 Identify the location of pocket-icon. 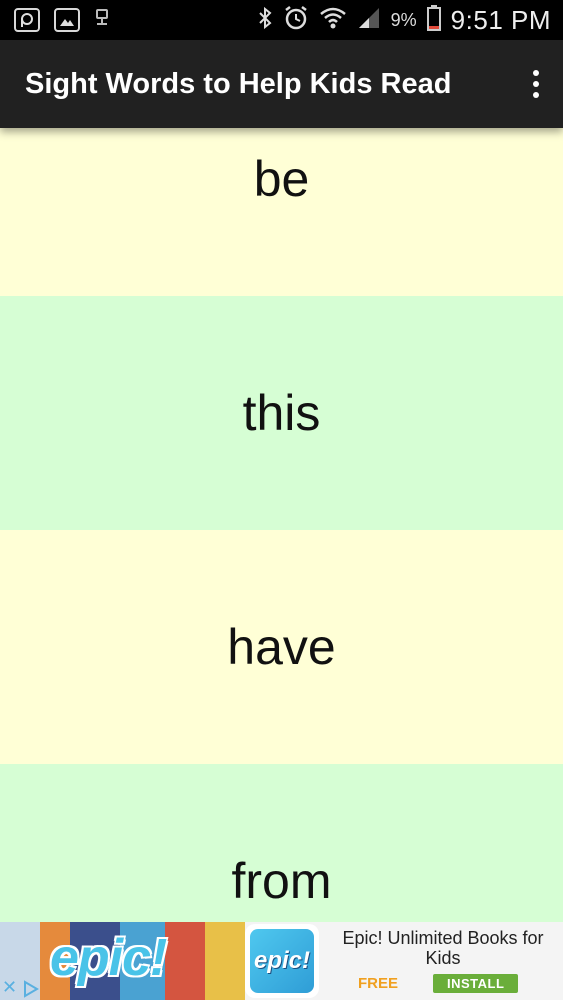
(27, 20).